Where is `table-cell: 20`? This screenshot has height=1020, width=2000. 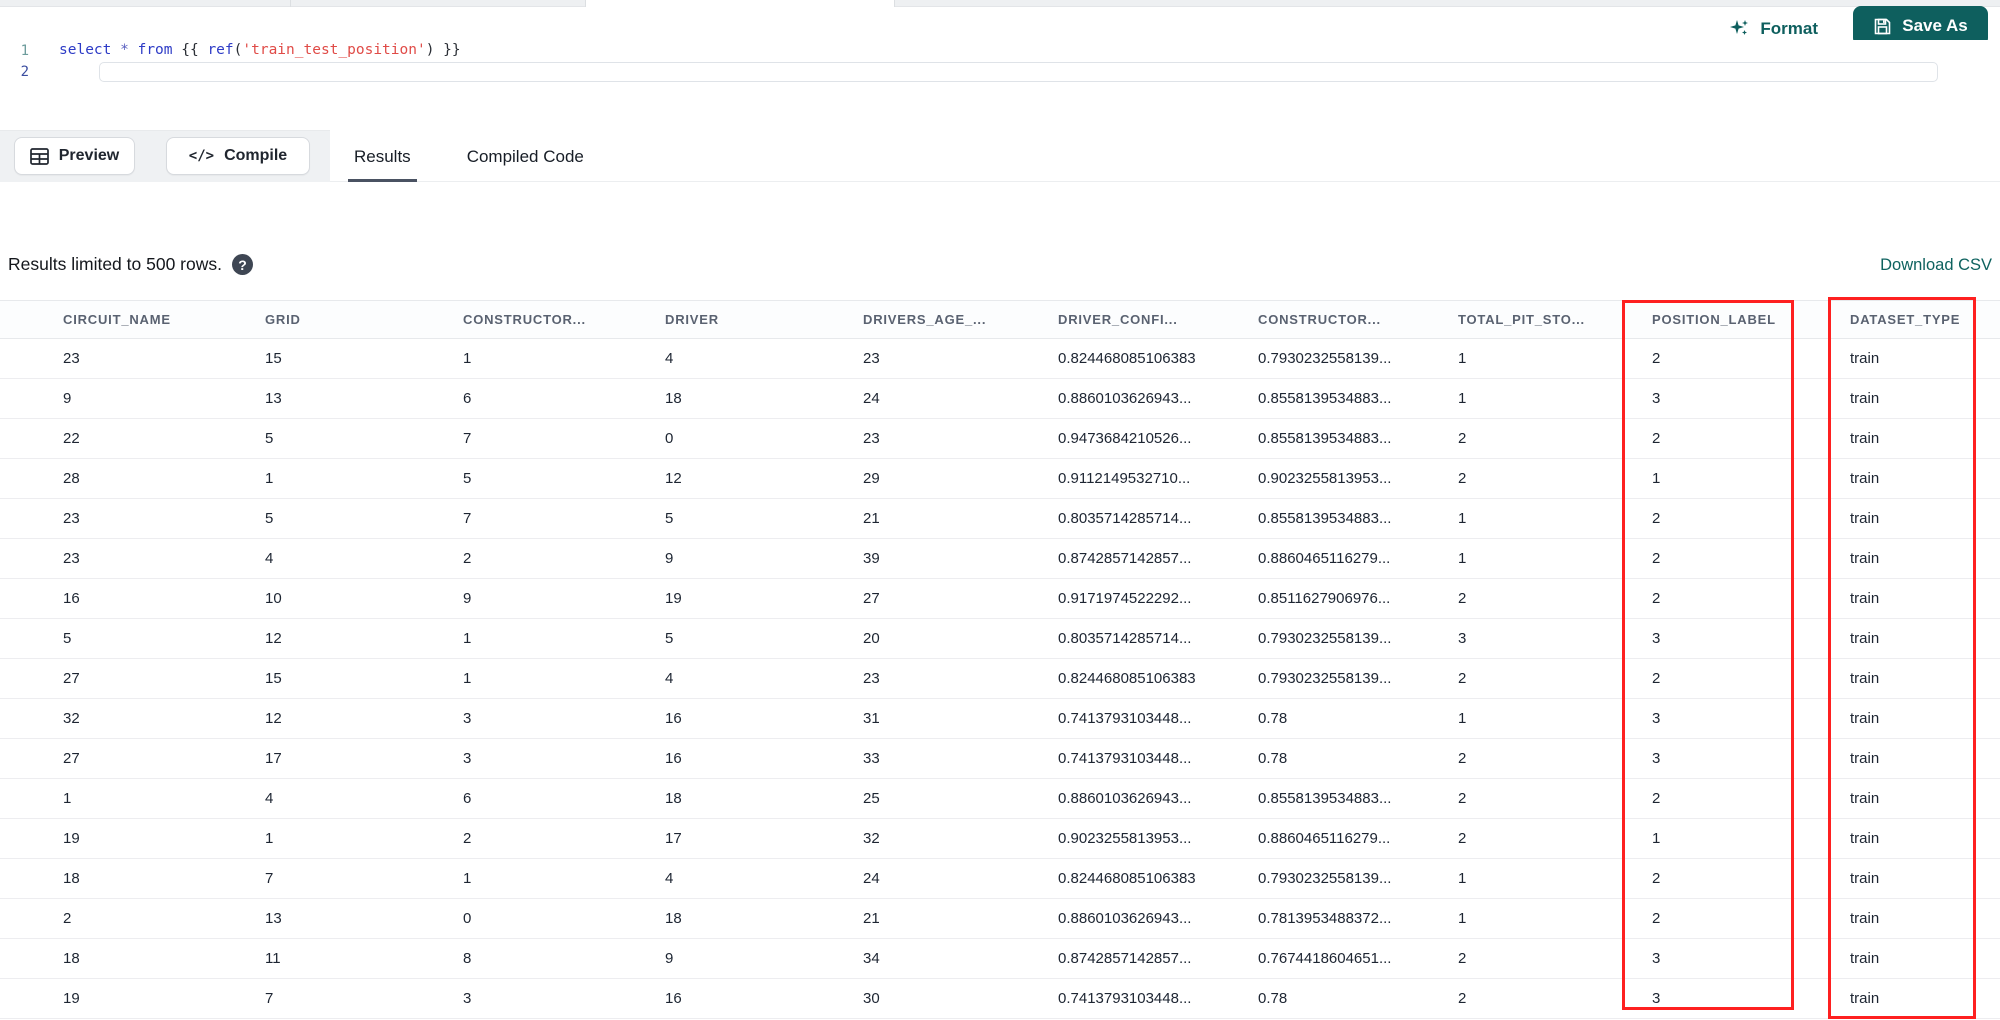
table-cell: 20 is located at coordinates (947, 638).